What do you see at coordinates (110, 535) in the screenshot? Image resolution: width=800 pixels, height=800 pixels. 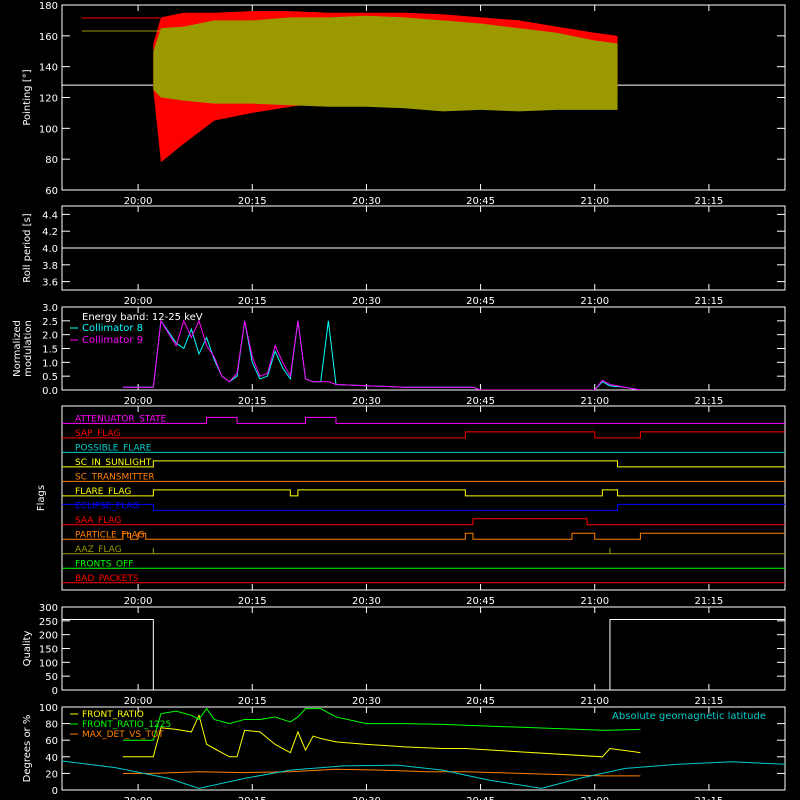 I see `flag-label-particle-flag: PARTICLE_FLAG` at bounding box center [110, 535].